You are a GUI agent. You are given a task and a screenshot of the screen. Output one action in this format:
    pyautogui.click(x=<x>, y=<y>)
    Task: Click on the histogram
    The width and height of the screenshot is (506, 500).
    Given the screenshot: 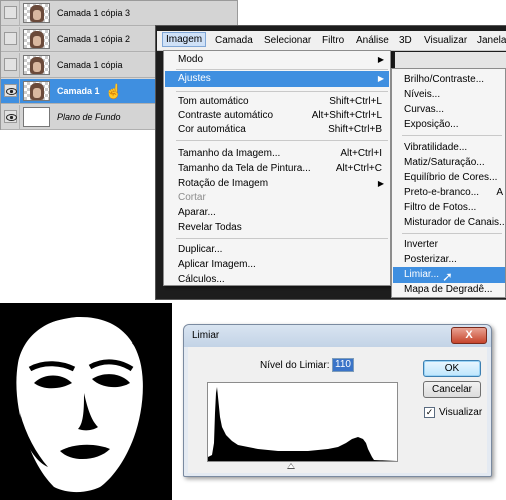 What is the action you would take?
    pyautogui.click(x=302, y=422)
    